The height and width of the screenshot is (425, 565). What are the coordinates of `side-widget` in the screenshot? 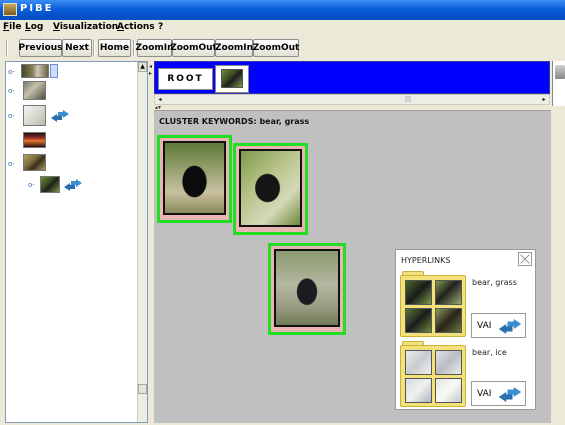 It's located at (558, 83).